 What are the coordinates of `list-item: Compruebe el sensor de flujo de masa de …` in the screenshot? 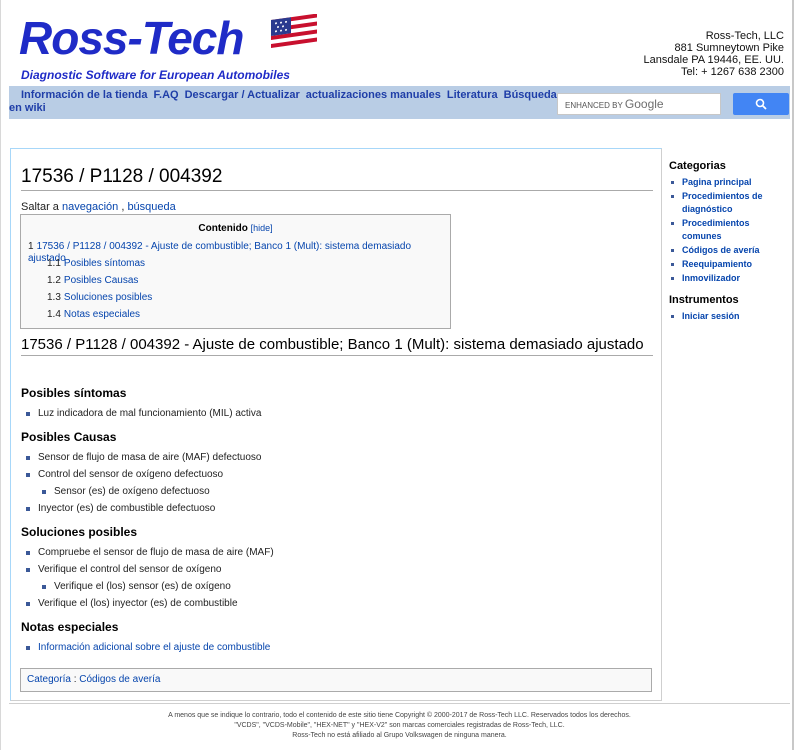 It's located at (147, 554).